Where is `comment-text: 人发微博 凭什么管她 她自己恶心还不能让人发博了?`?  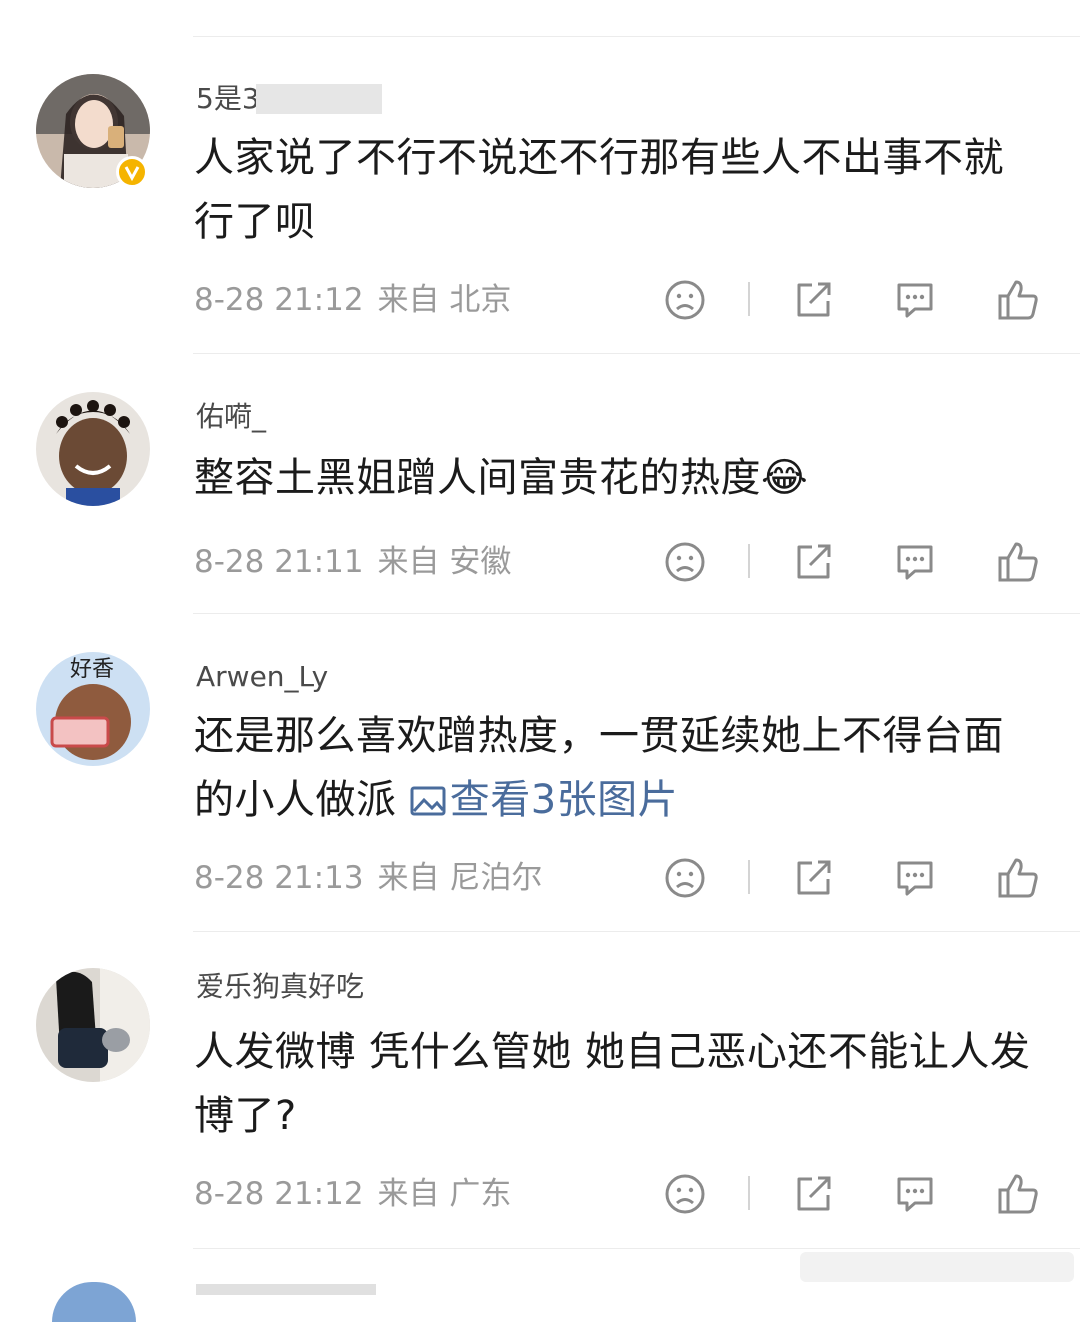
comment-text: 人发微博 凭什么管她 她自己恶心还不能让人发博了? is located at coordinates (612, 1084).